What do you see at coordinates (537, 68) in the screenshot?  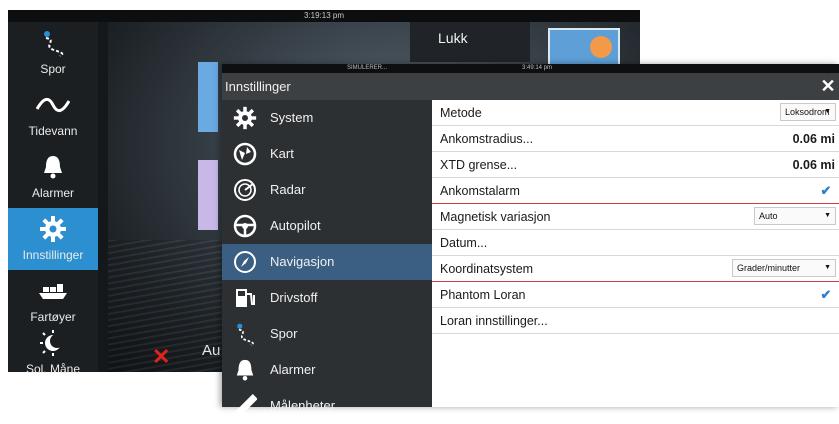 I see `clock-label: 3:49:14 pm` at bounding box center [537, 68].